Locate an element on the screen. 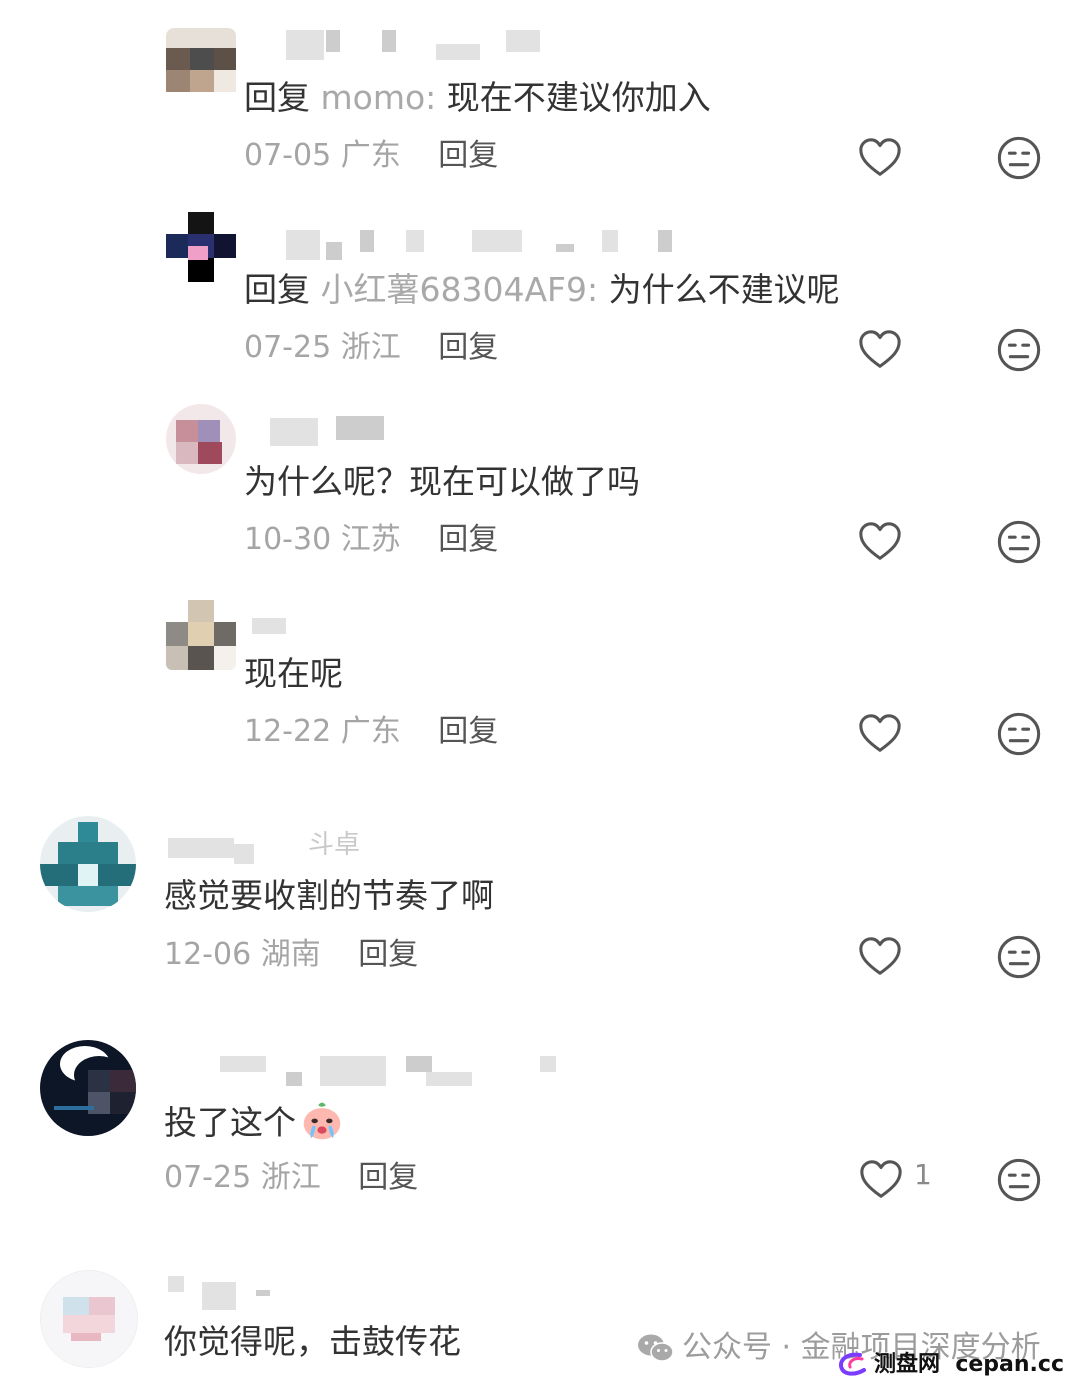 This screenshot has width=1080, height=1385. comment-body: 现在不建议你加入 is located at coordinates (578, 97).